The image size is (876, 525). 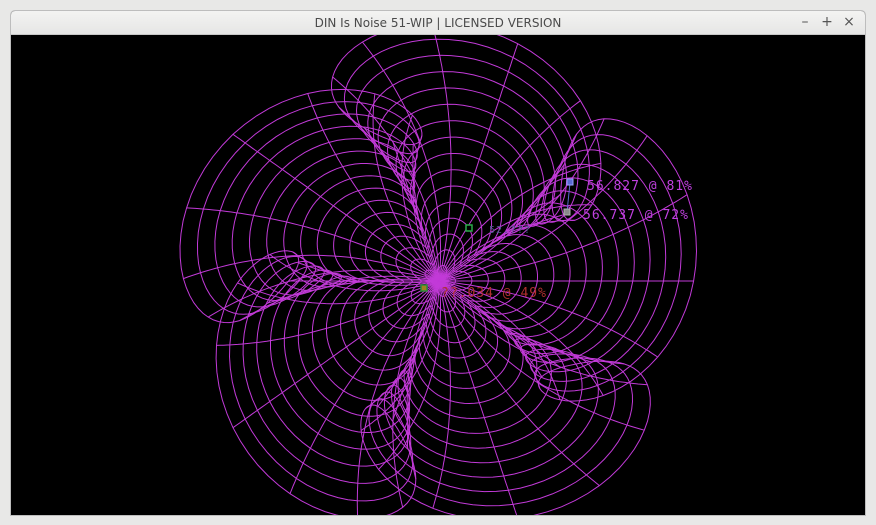 What do you see at coordinates (805, 22) in the screenshot?
I see `minimize-button: –` at bounding box center [805, 22].